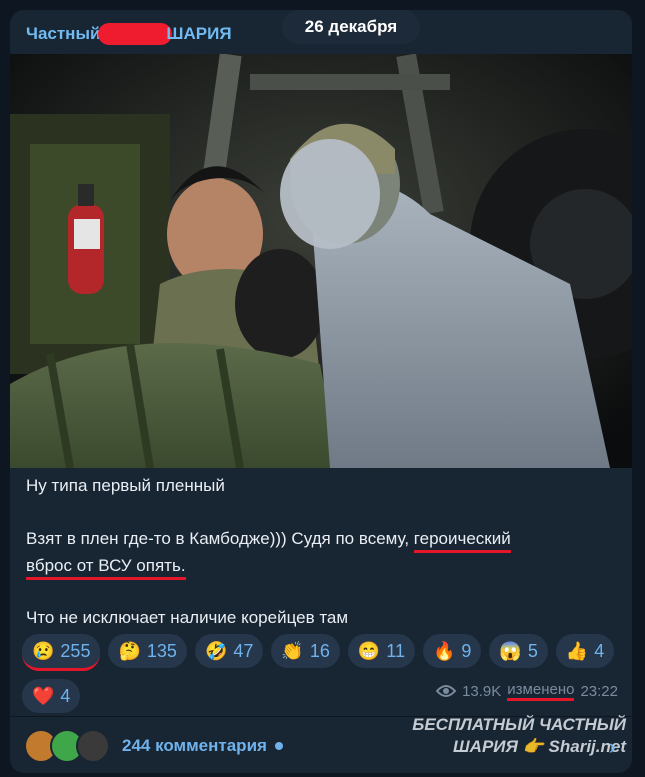  I want to click on clap-emoji-icon: 👏, so click(292, 650).